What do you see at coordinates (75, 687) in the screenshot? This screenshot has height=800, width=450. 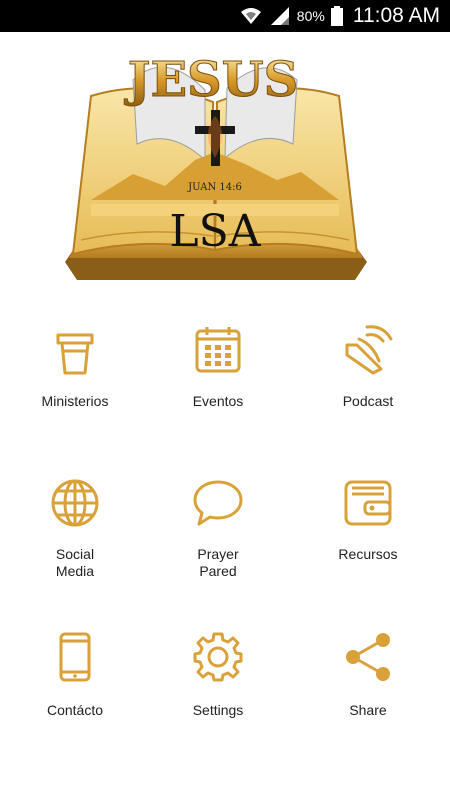 I see `menu-item-contacto: Contácto` at bounding box center [75, 687].